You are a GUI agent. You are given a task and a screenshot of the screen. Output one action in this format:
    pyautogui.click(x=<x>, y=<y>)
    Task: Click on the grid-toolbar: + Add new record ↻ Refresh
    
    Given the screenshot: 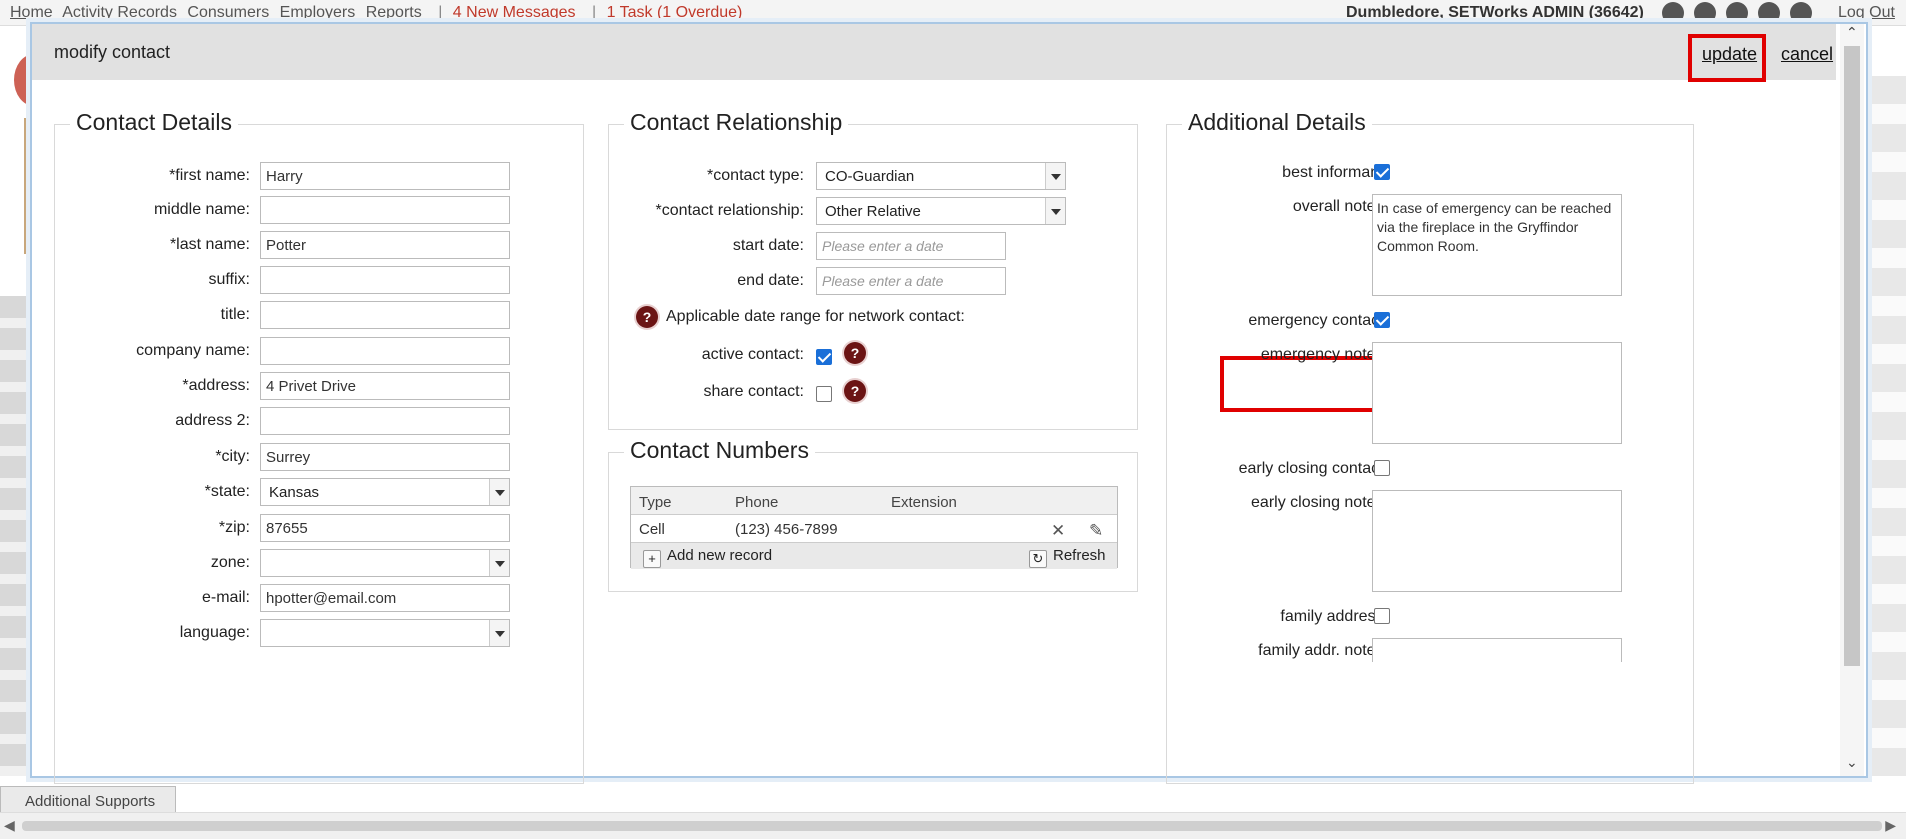 What is the action you would take?
    pyautogui.click(x=874, y=556)
    